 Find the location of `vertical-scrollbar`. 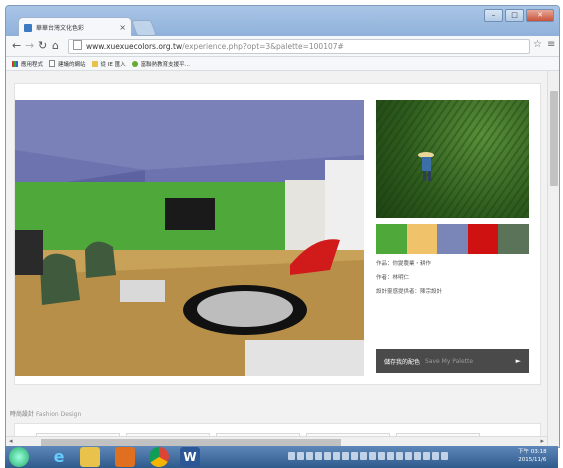

vertical-scrollbar is located at coordinates (553, 259).